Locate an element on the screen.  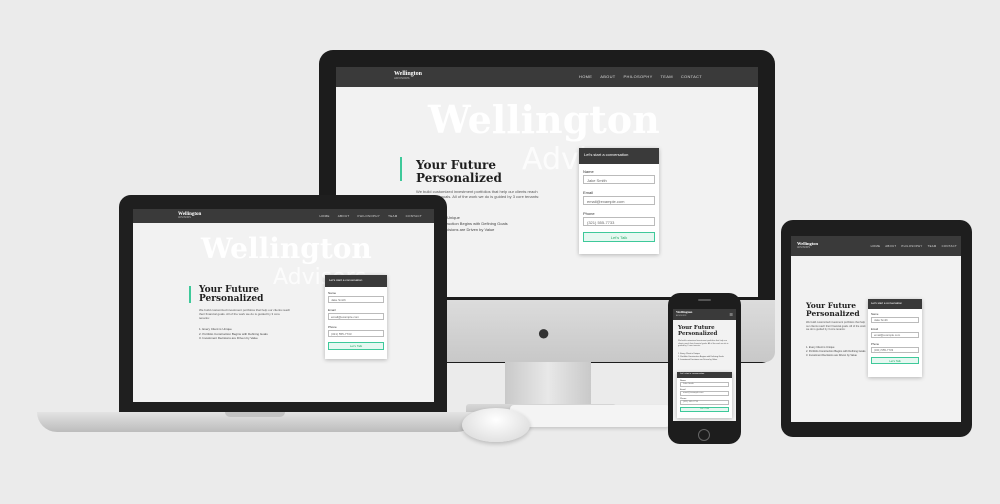
top-nav: Wellington ADVISORS ☰ is located at coordinates (704, 314).